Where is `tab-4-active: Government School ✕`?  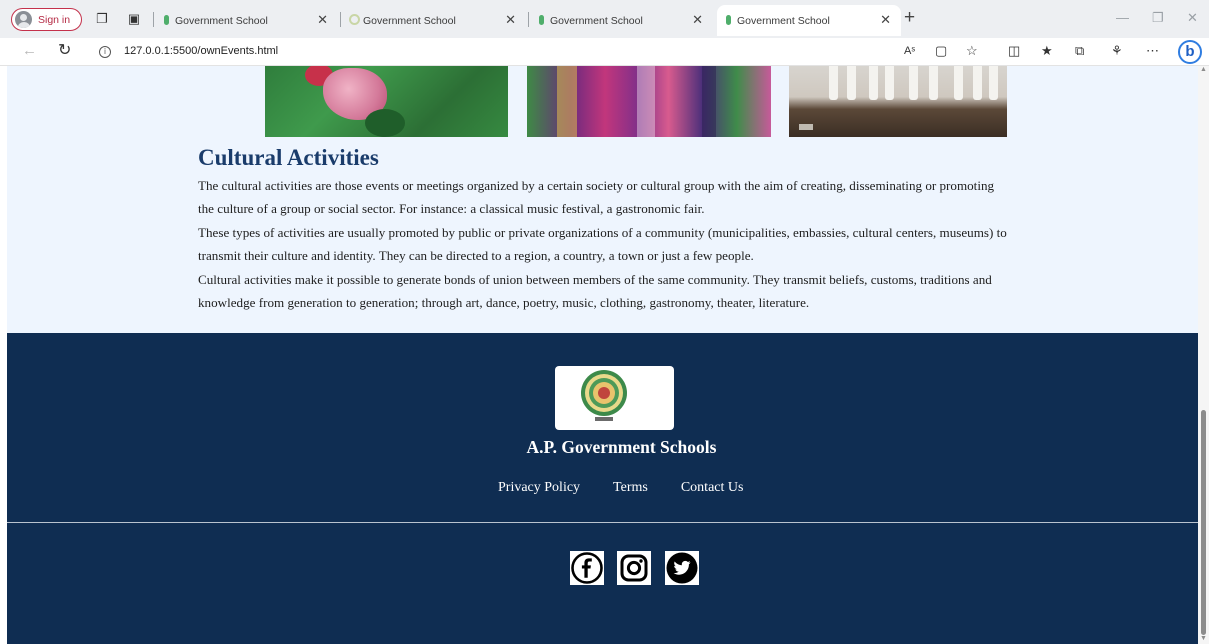 tab-4-active: Government School ✕ is located at coordinates (809, 20).